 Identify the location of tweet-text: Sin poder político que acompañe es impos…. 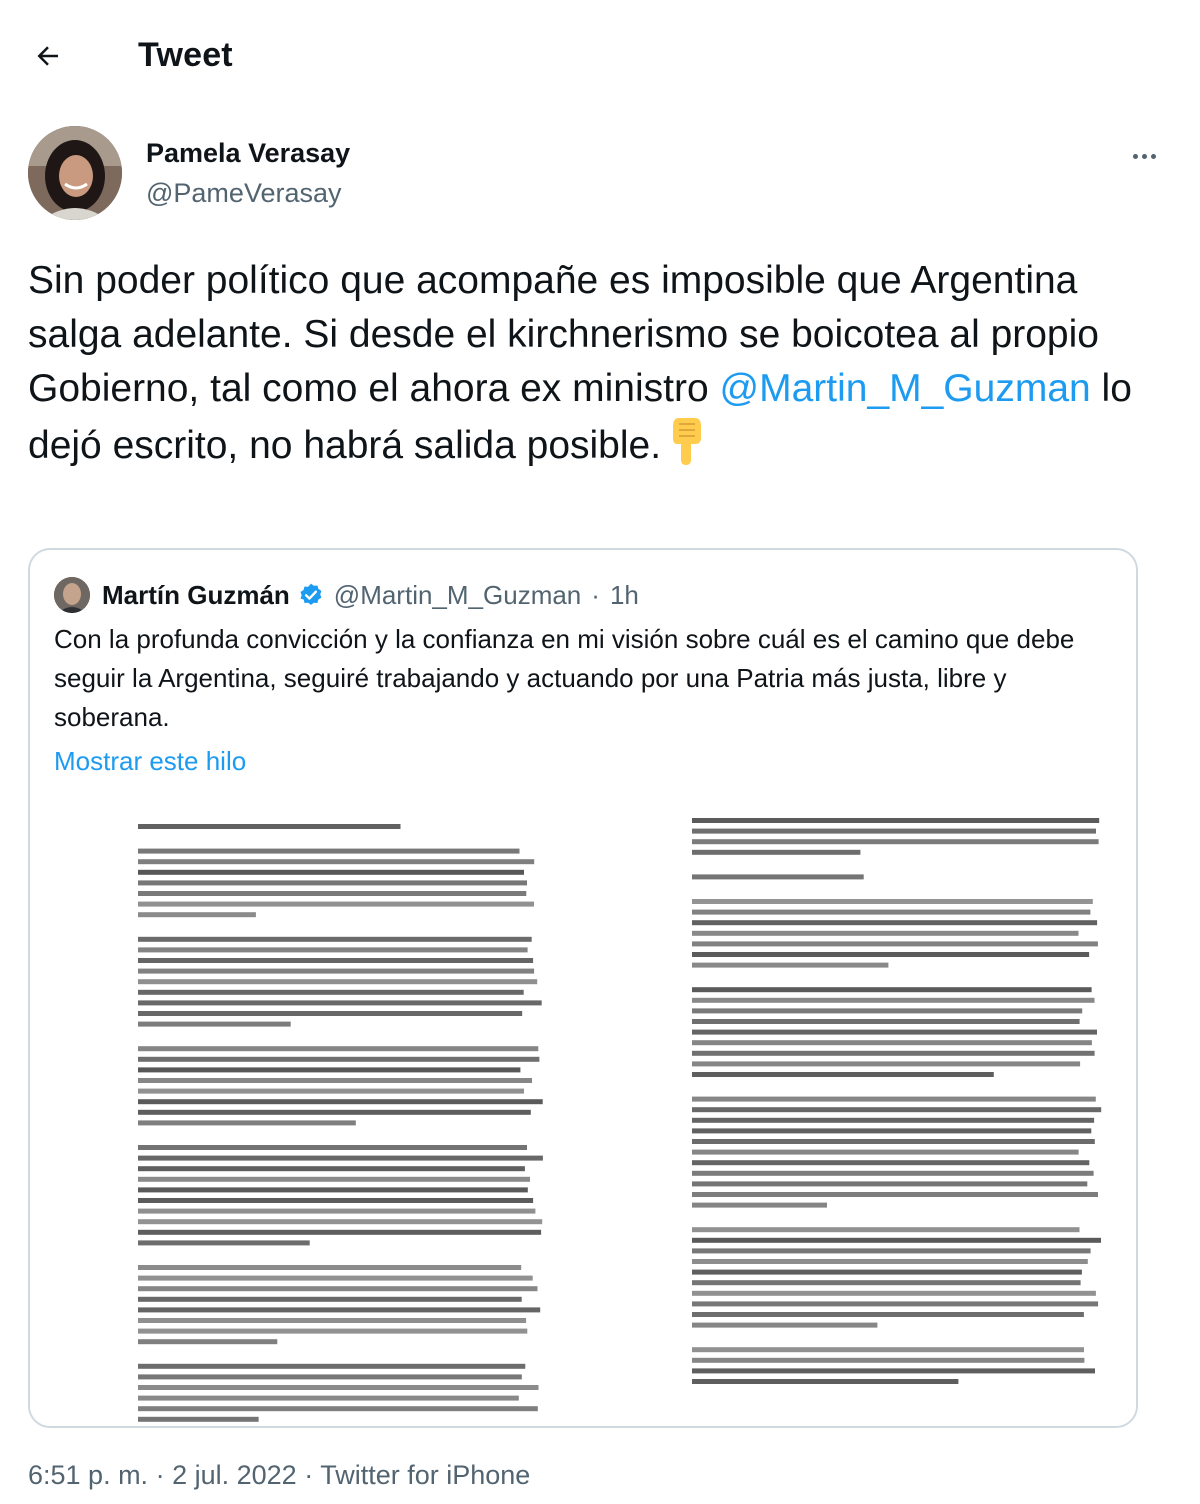
(603, 367).